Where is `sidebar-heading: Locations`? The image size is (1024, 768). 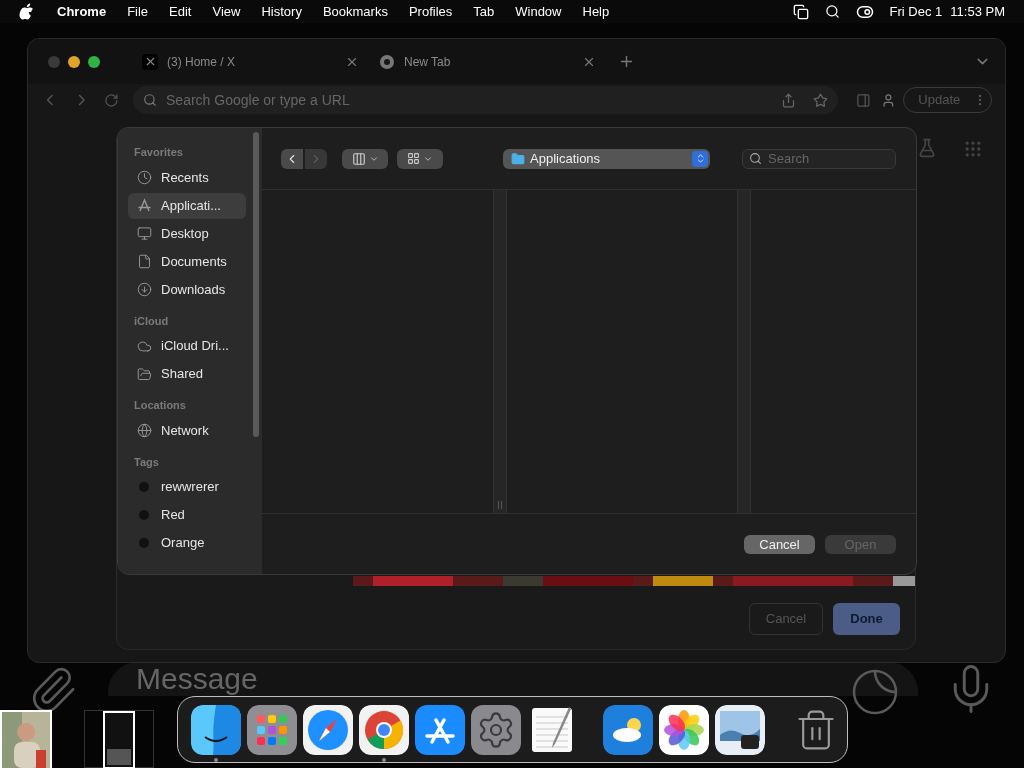
sidebar-heading: Locations is located at coordinates (160, 405).